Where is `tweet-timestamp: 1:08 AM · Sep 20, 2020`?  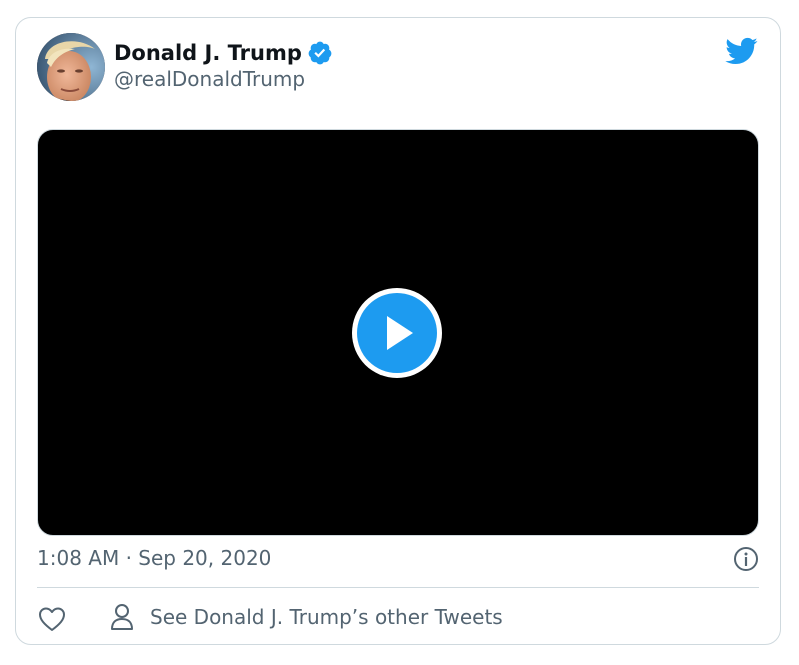 tweet-timestamp: 1:08 AM · Sep 20, 2020 is located at coordinates (154, 558).